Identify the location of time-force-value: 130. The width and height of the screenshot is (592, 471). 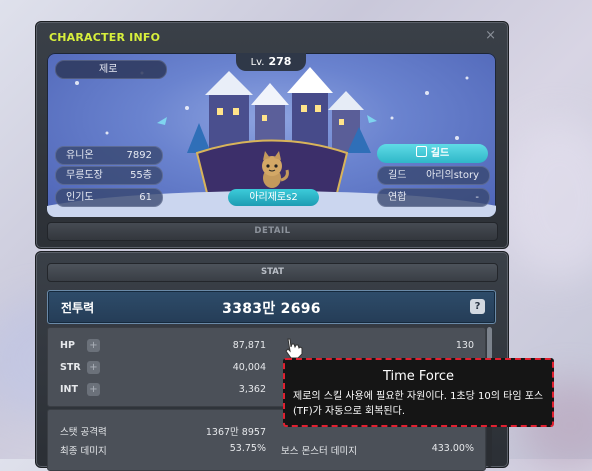
(464, 345).